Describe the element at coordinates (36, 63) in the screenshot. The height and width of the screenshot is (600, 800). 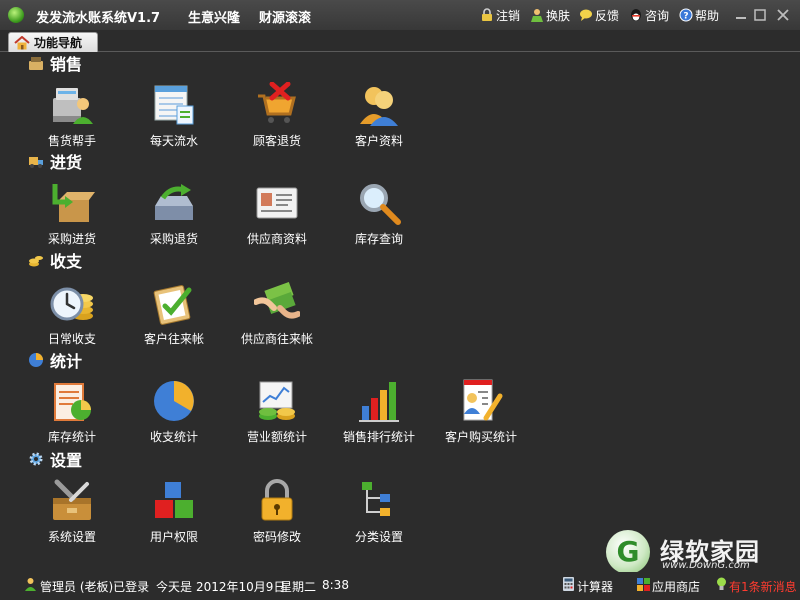
I see `cash-register-small-icon` at that location.